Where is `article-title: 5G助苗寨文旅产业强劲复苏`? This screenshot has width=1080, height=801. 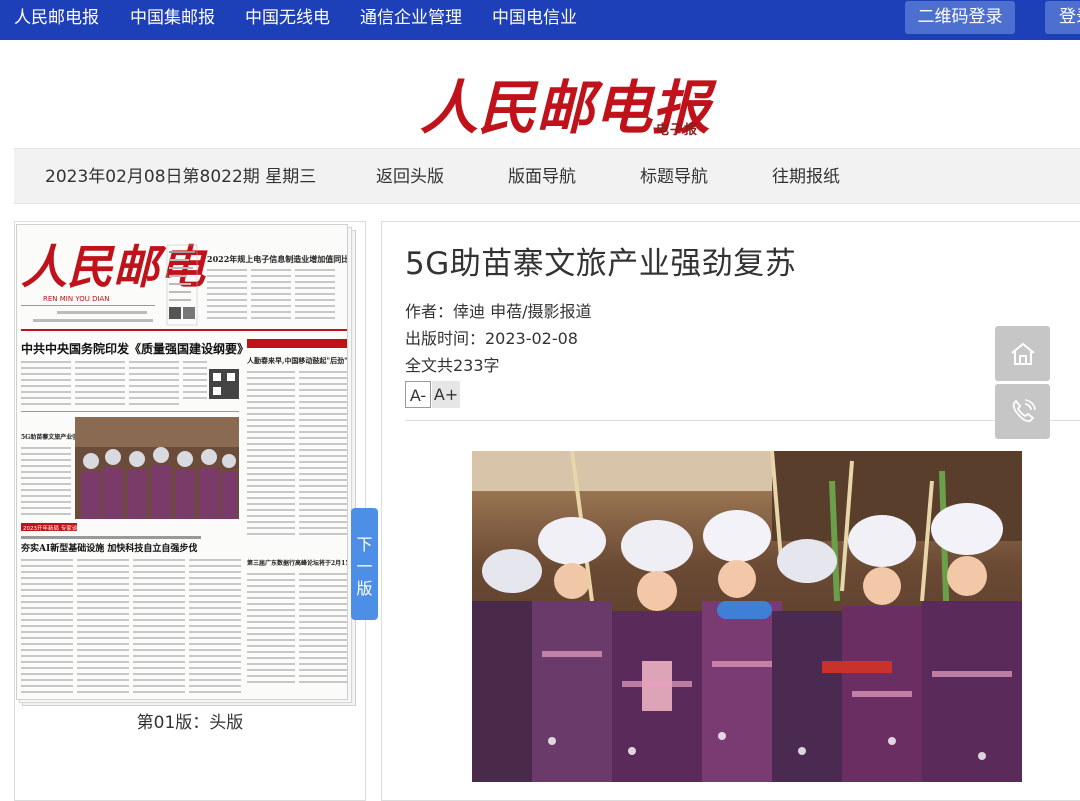
article-title: 5G助苗寨文旅产业强劲复苏 is located at coordinates (601, 264).